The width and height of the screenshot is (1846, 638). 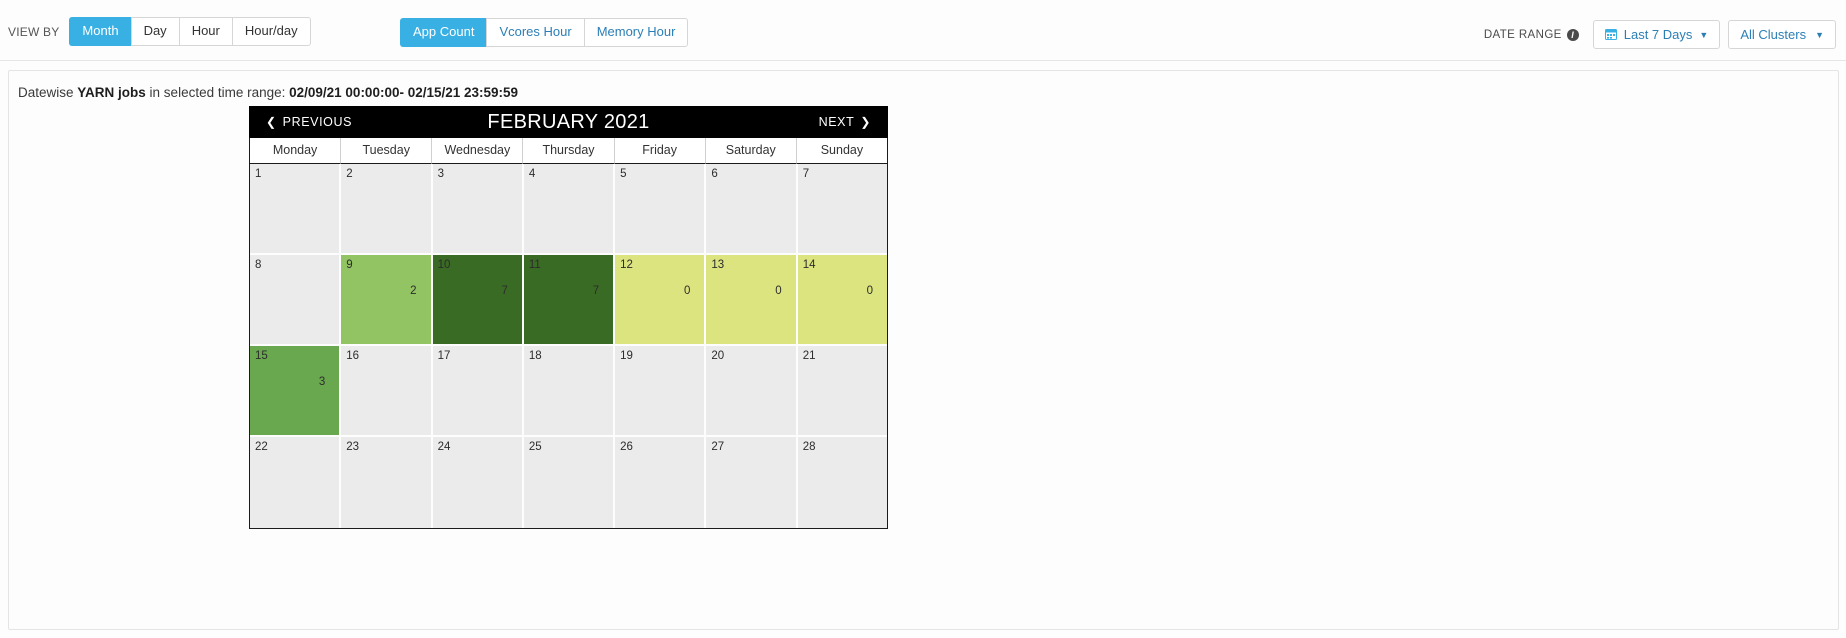 What do you see at coordinates (217, 92) in the screenshot?
I see `subtitle-middle: in selected time range:` at bounding box center [217, 92].